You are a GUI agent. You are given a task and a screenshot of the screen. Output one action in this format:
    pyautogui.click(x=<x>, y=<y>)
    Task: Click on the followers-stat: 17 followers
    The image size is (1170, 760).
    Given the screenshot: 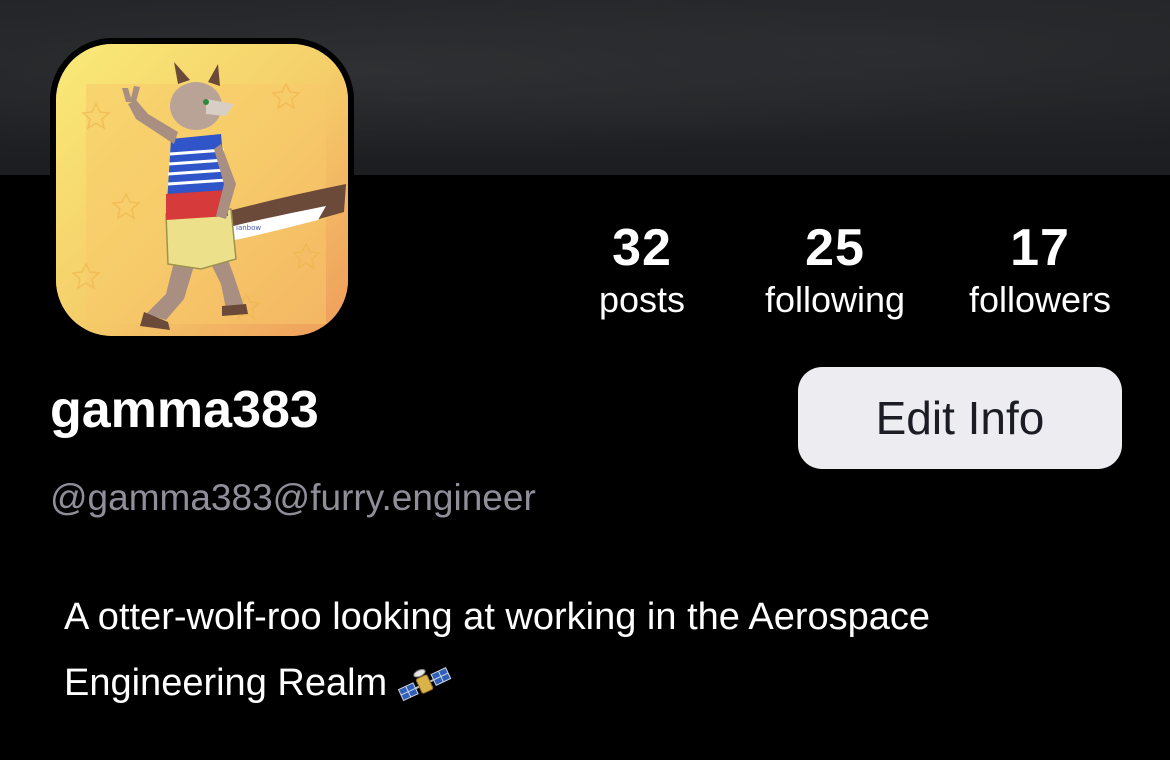 What is the action you would take?
    pyautogui.click(x=1040, y=270)
    